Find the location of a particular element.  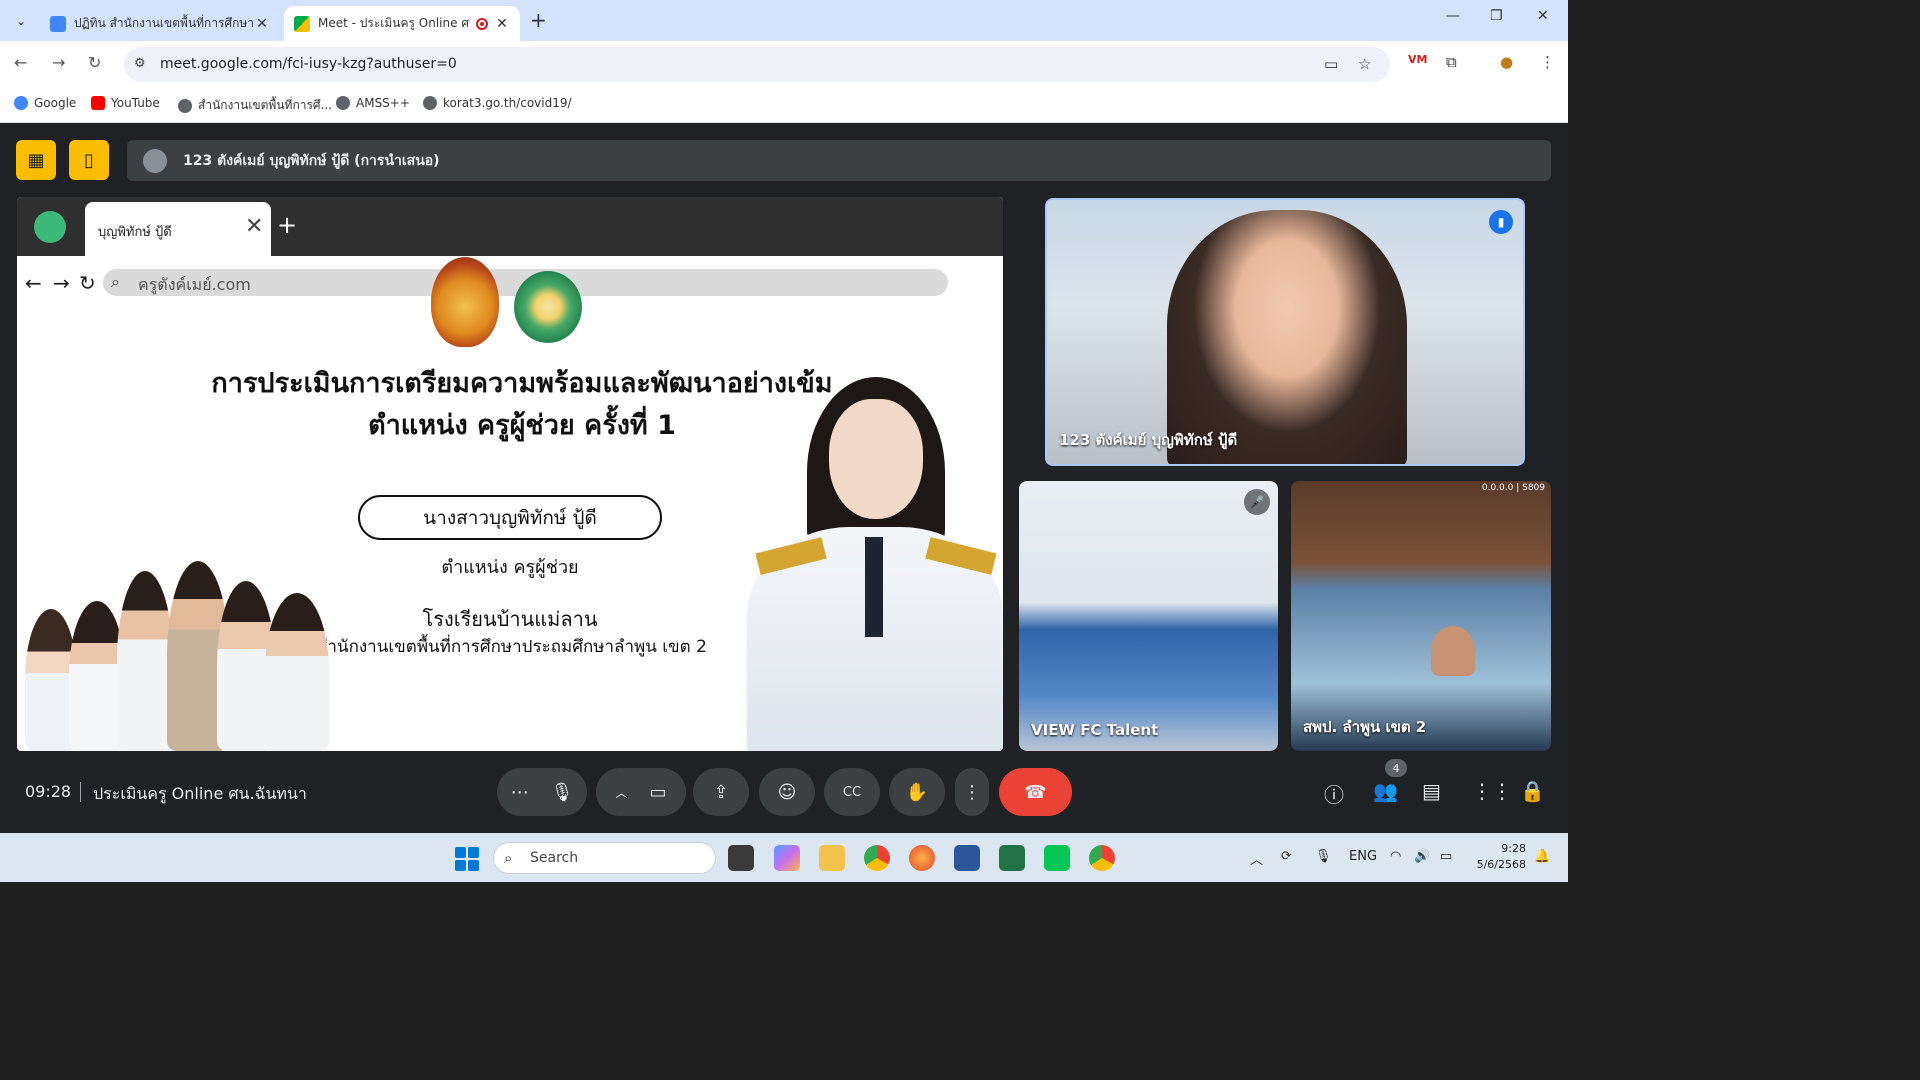

firefox-icon is located at coordinates (922, 858).